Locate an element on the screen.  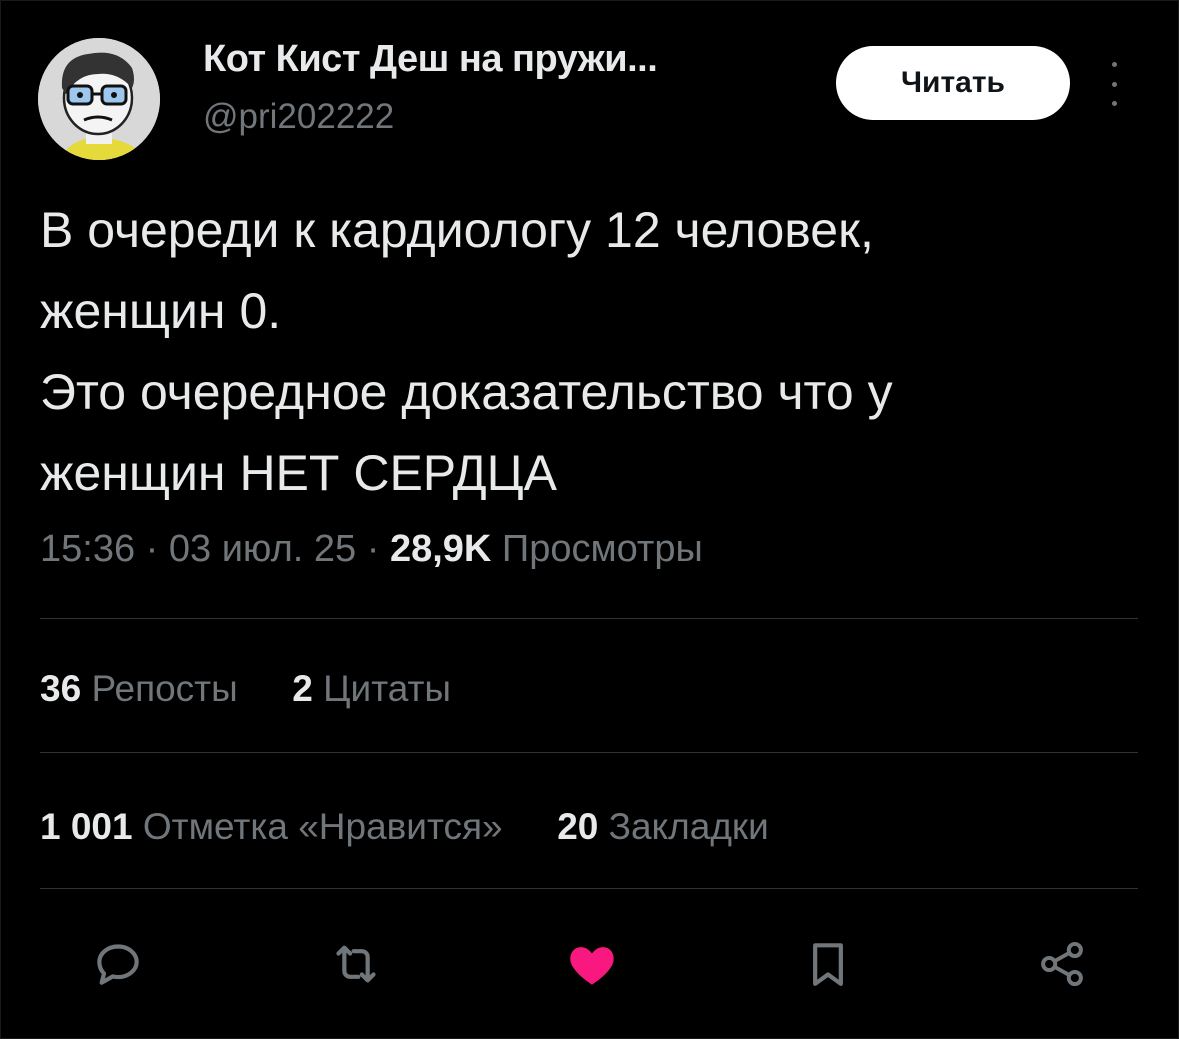
avatar-image is located at coordinates (99, 99).